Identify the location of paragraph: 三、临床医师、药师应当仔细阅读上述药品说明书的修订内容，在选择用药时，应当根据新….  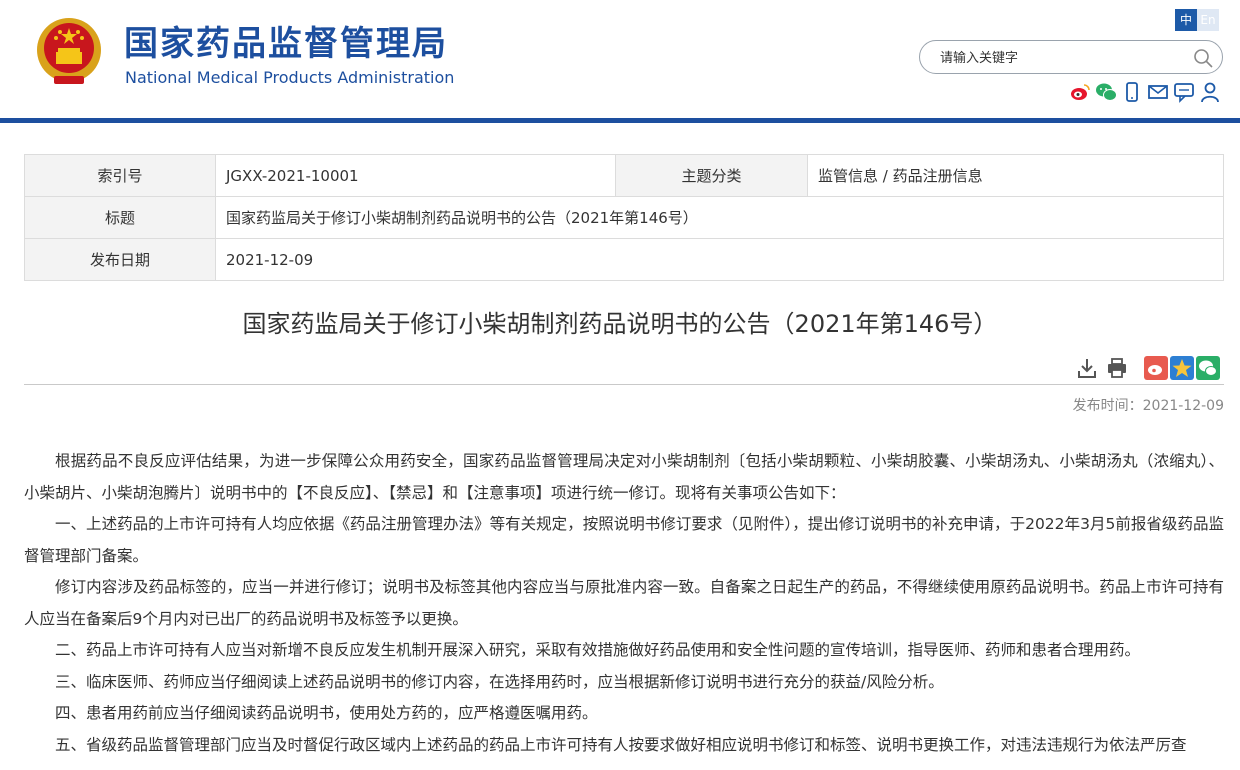
(499, 681).